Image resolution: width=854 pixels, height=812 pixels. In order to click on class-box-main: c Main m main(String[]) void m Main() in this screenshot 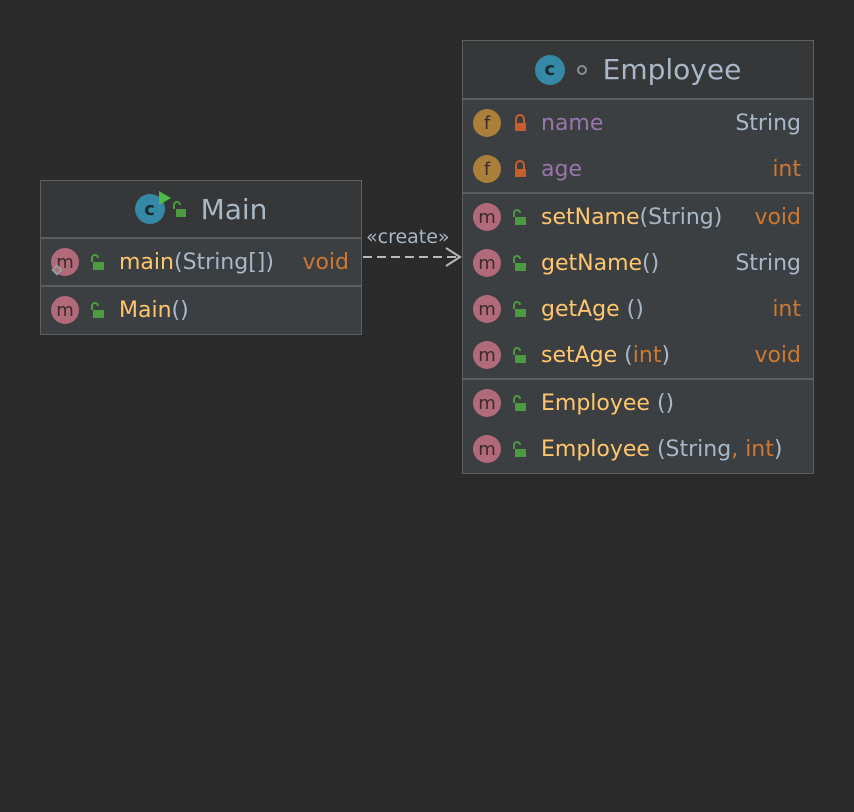, I will do `click(201, 257)`.